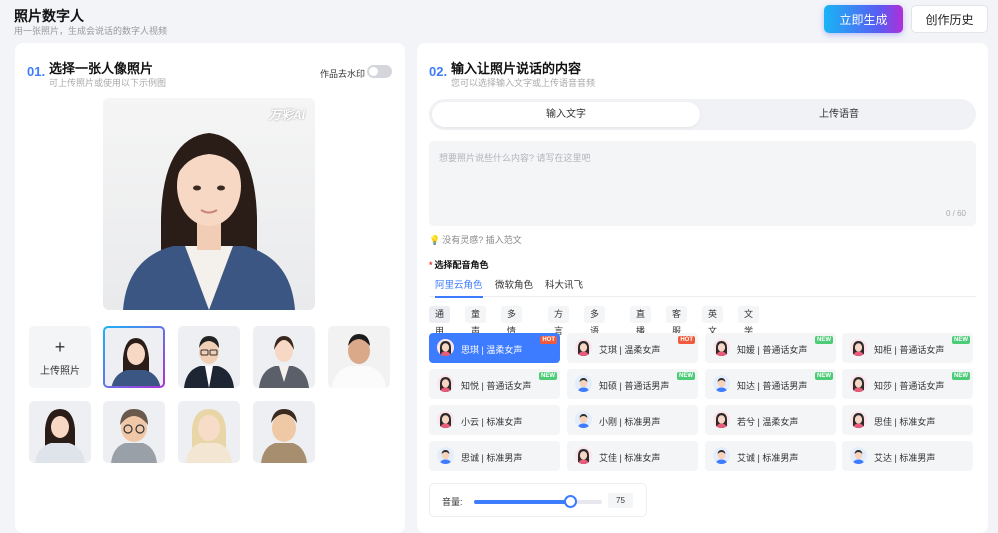 This screenshot has width=998, height=533. Describe the element at coordinates (60, 347) in the screenshot. I see `plus-icon: +` at that location.